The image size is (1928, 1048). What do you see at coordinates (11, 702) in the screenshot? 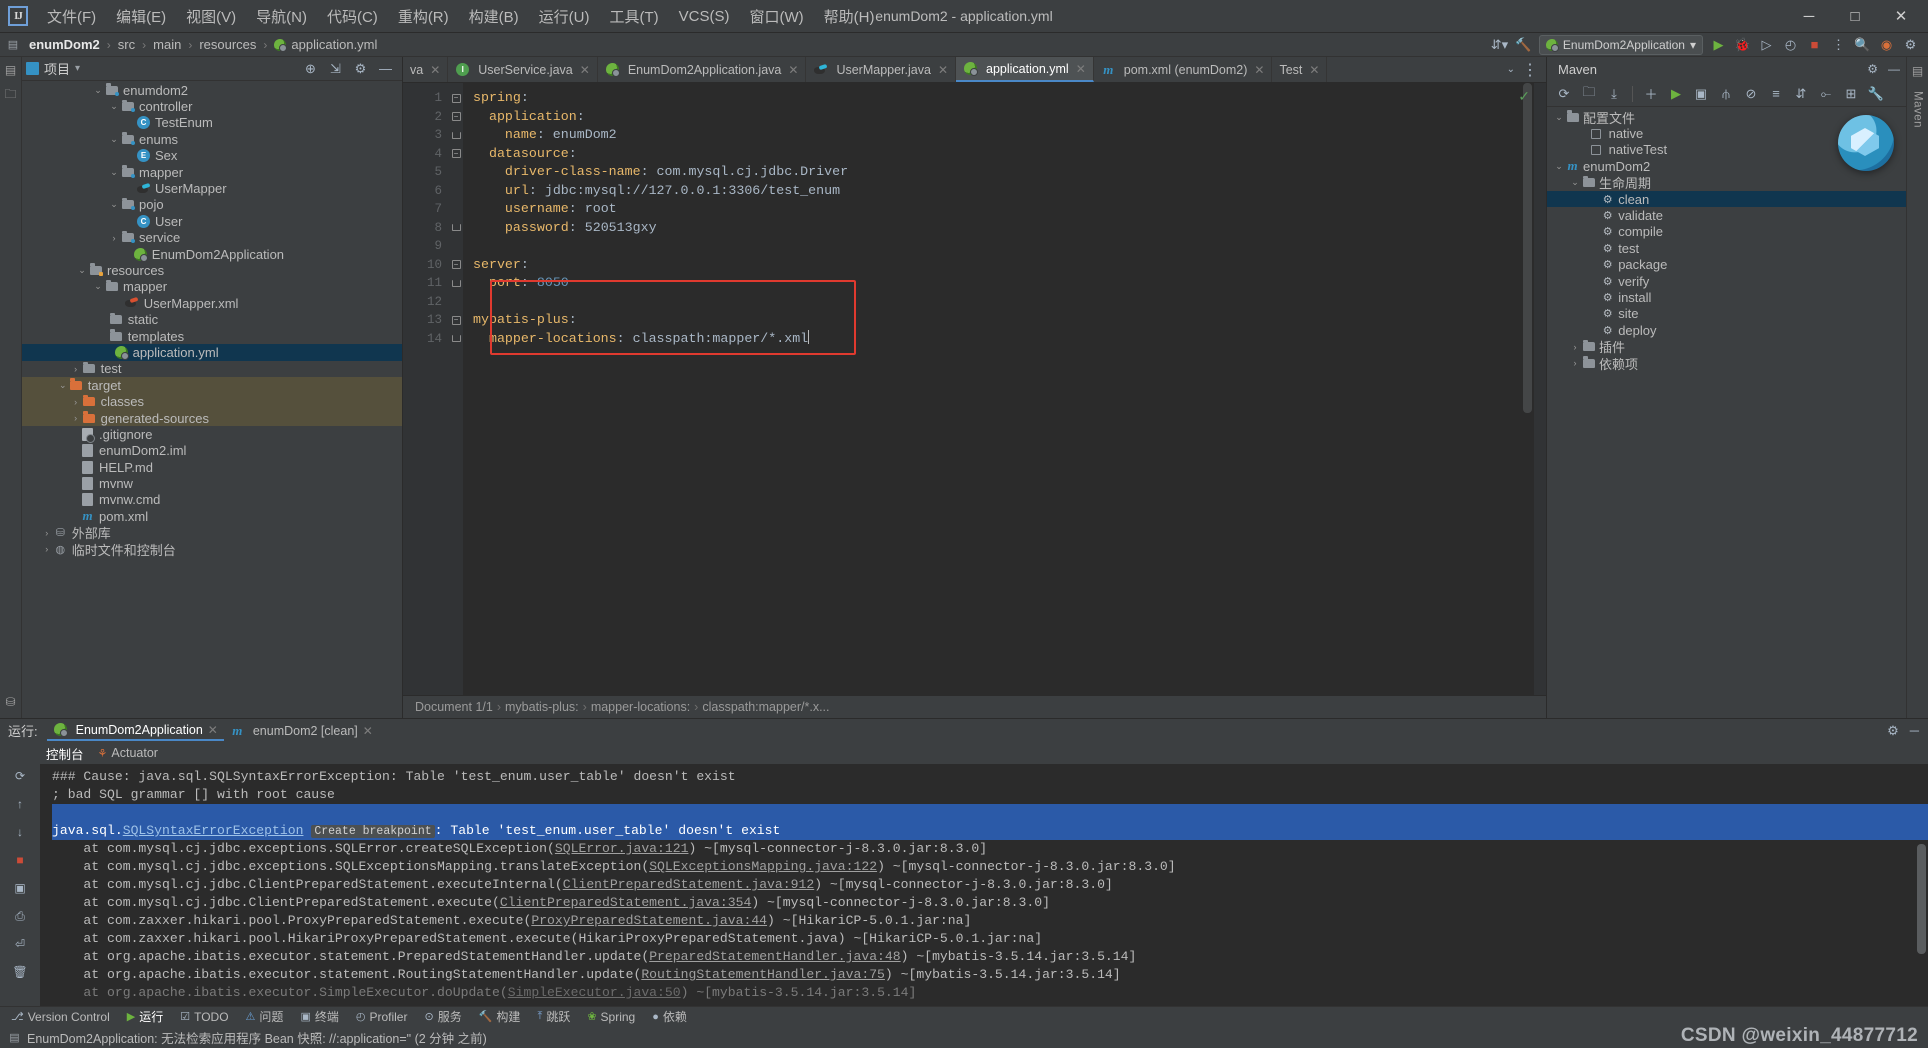
I see `structure-tool-icon: ⛁` at bounding box center [11, 702].